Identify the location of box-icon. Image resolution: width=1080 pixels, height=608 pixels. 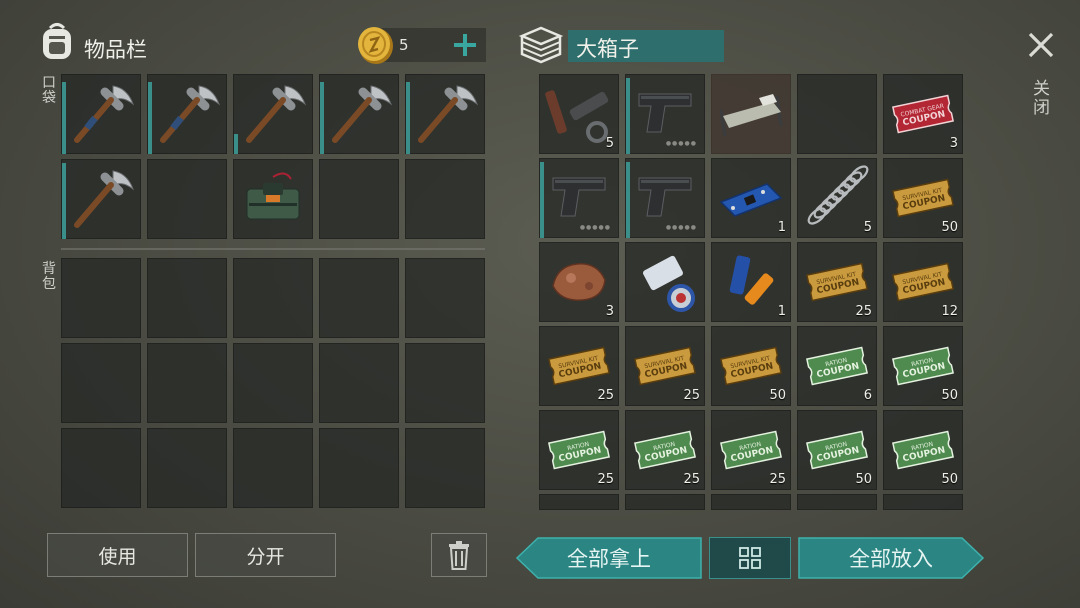
(541, 44).